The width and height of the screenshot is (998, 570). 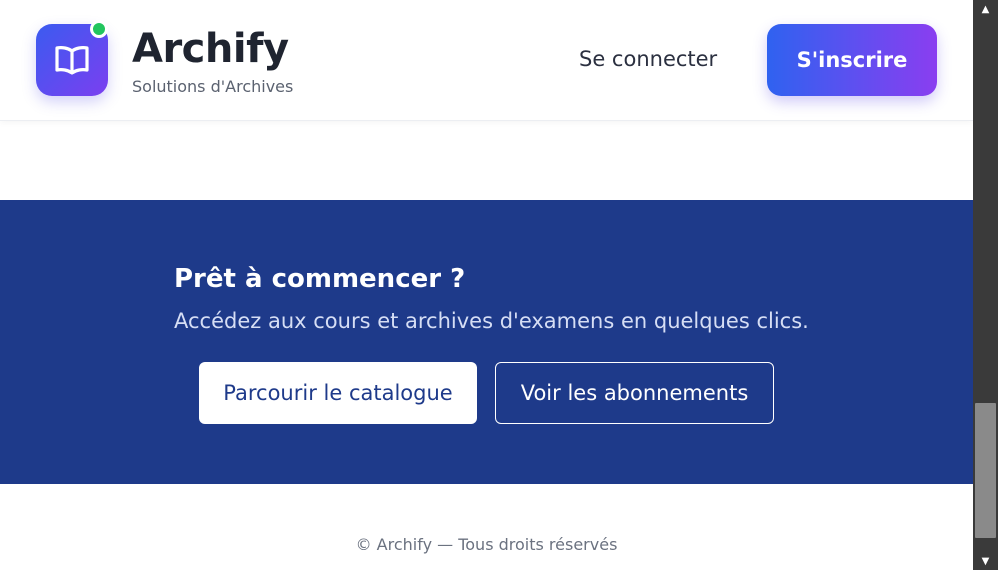 What do you see at coordinates (210, 49) in the screenshot?
I see `brand-name: Archify` at bounding box center [210, 49].